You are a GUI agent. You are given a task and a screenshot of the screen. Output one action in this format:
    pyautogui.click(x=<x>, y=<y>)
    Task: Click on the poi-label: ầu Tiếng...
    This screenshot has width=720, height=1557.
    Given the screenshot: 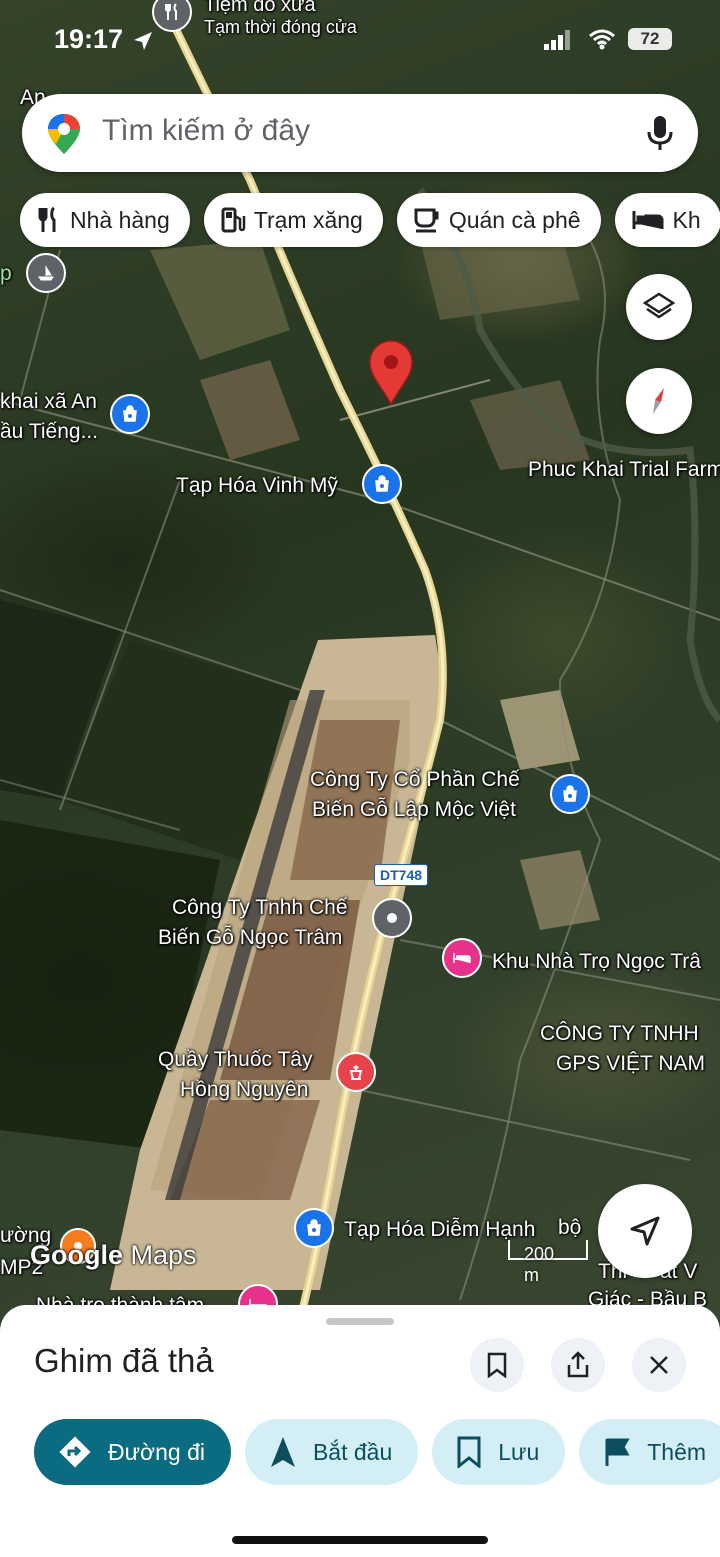 What is the action you would take?
    pyautogui.click(x=49, y=431)
    